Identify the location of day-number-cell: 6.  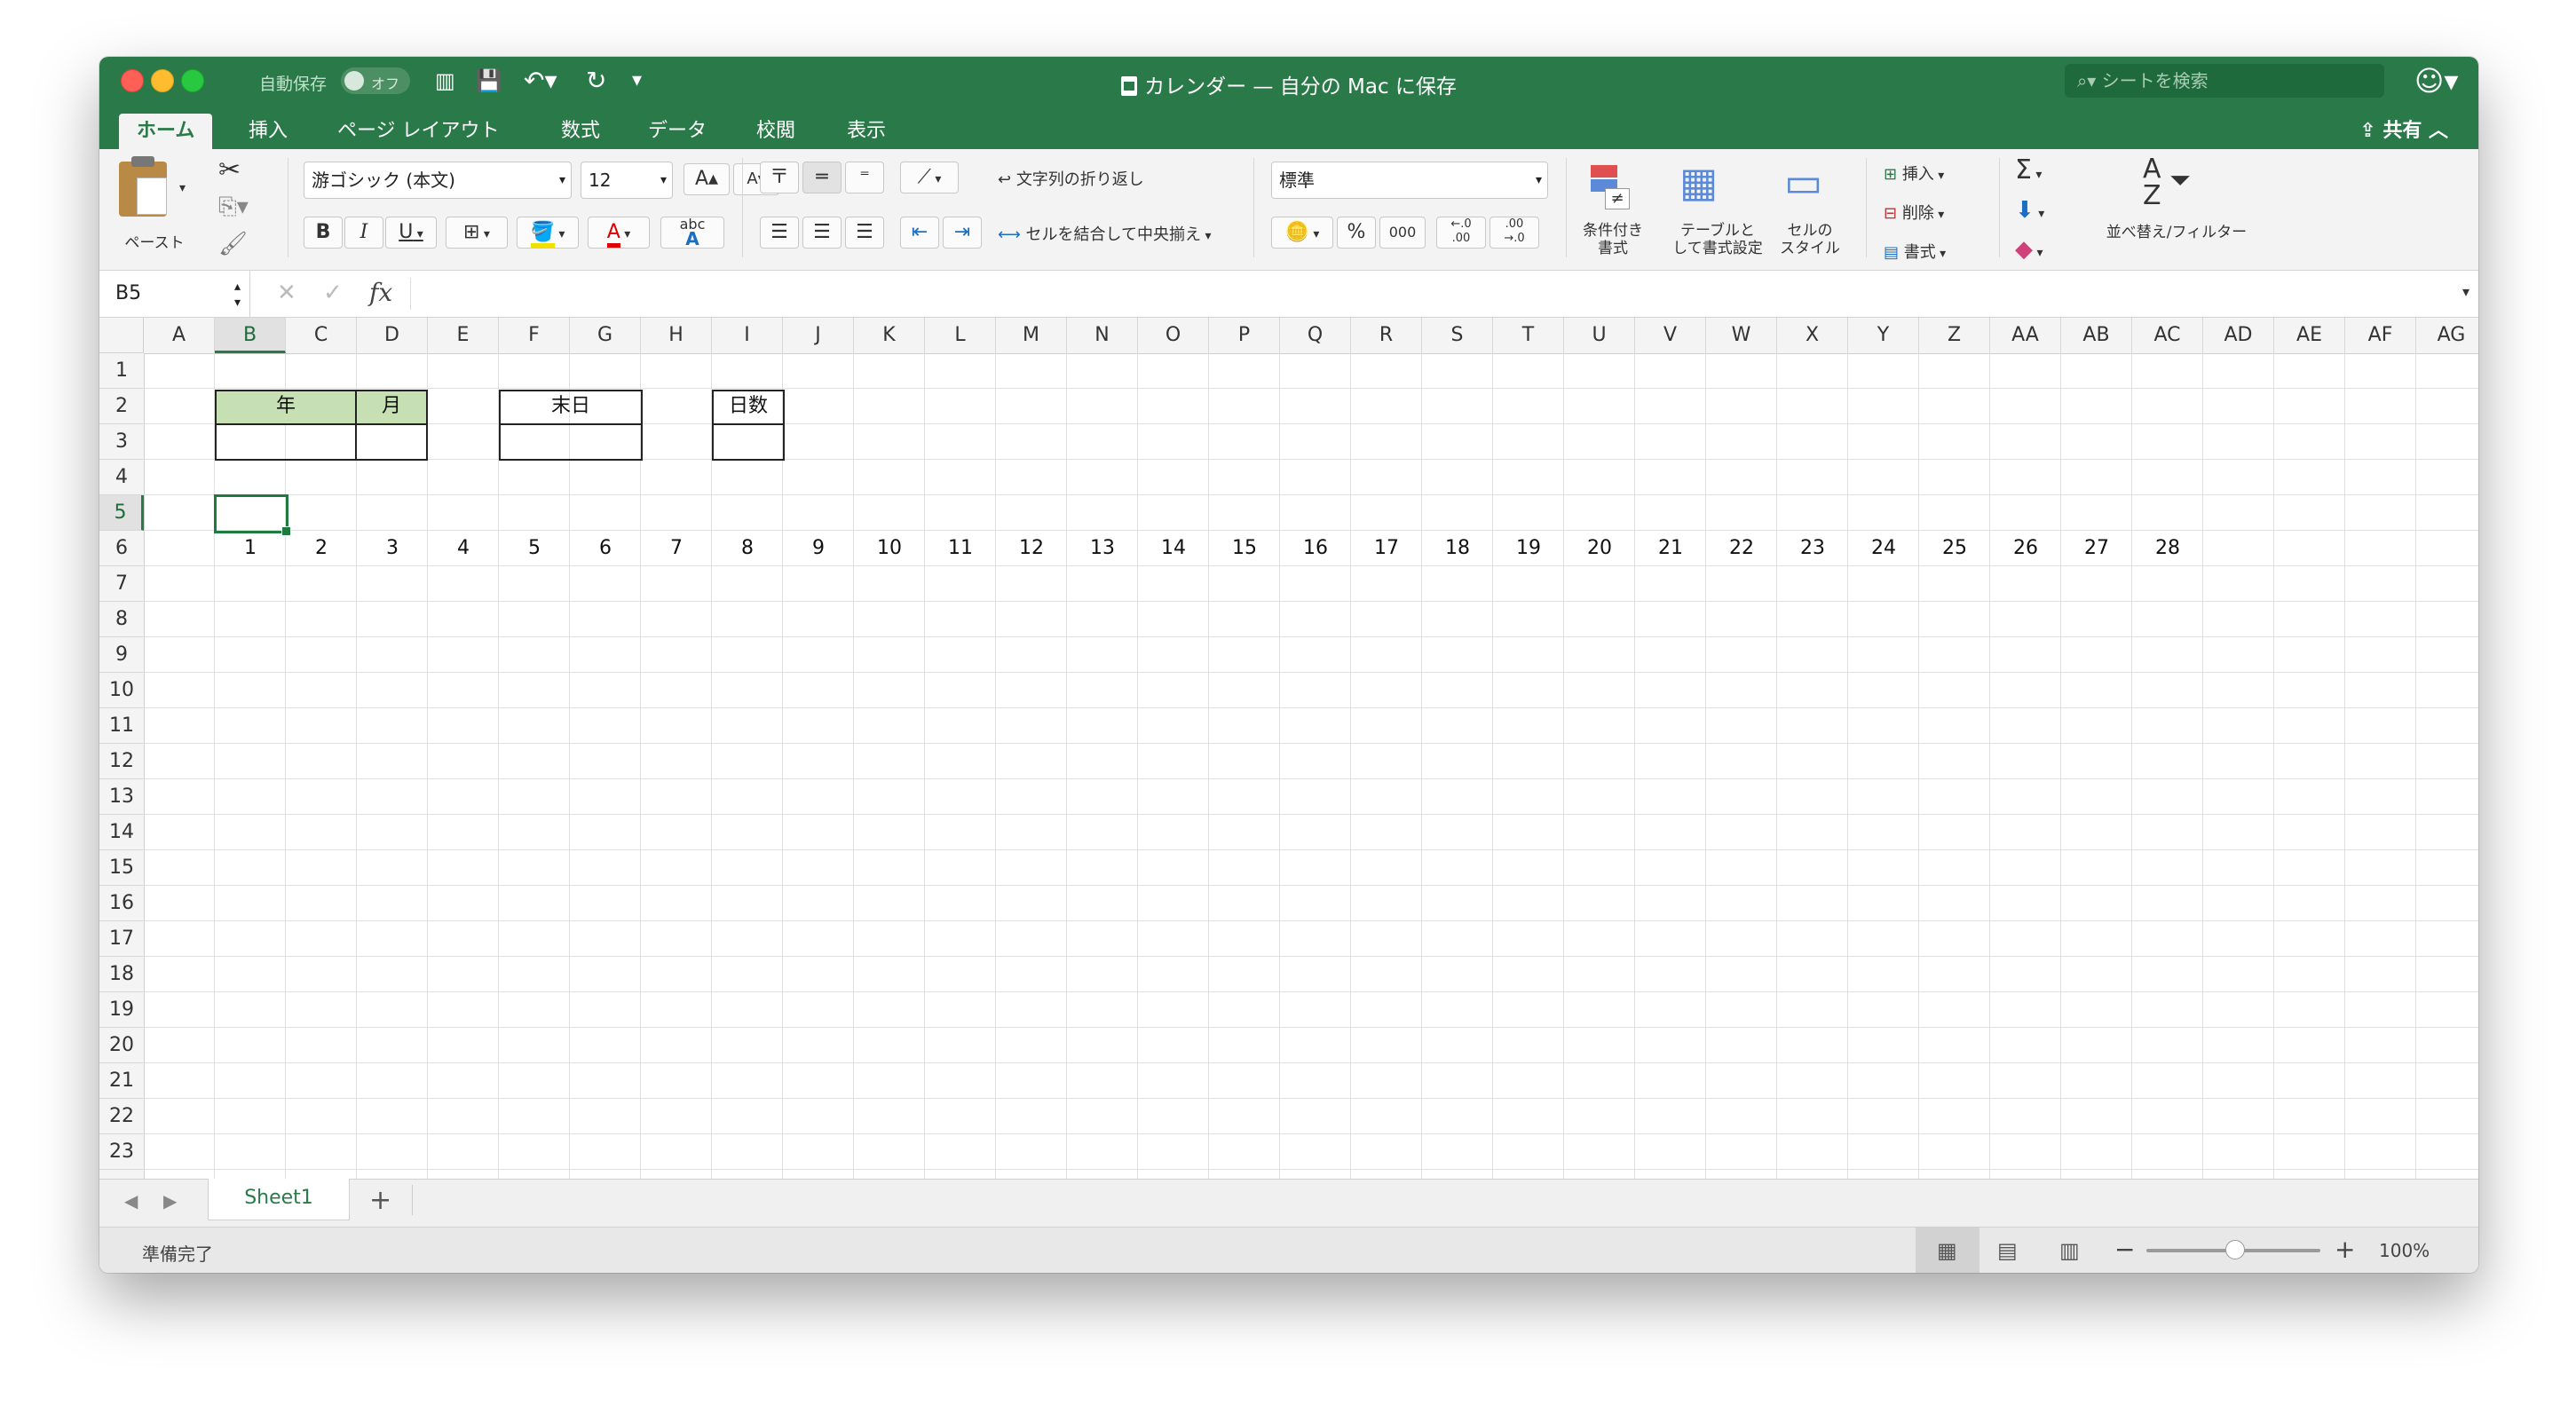
(605, 548).